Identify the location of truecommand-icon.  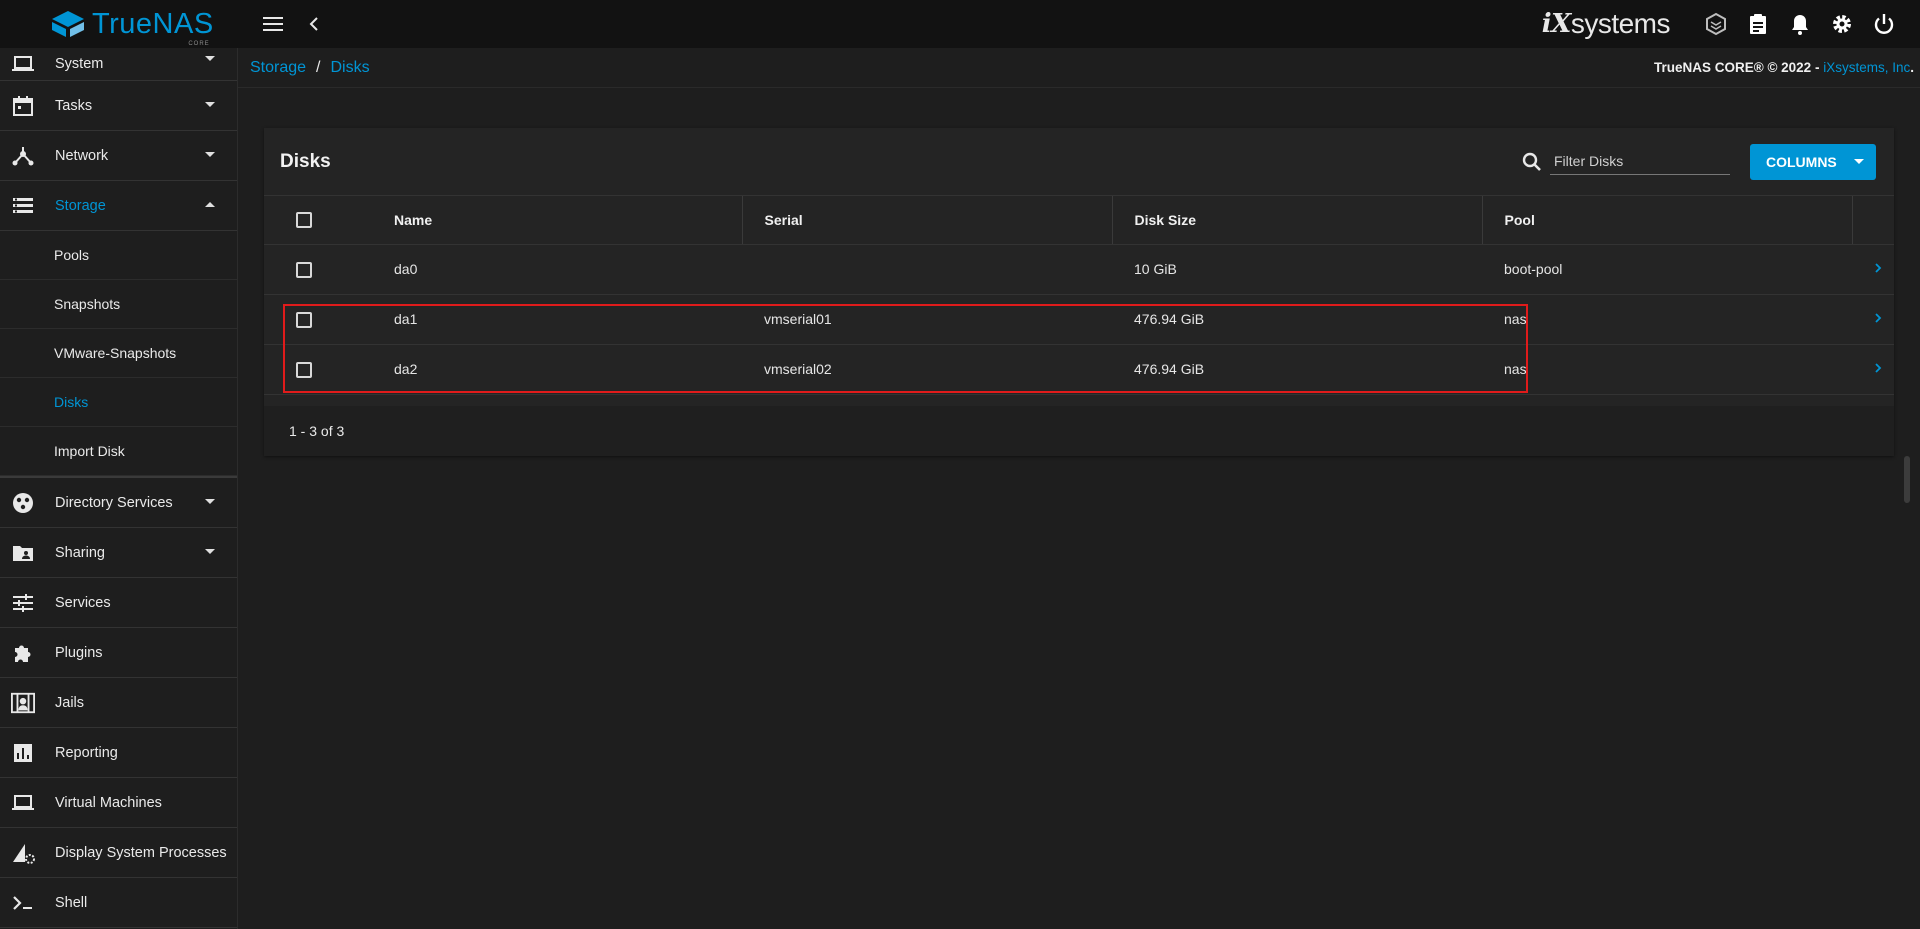
(1716, 24).